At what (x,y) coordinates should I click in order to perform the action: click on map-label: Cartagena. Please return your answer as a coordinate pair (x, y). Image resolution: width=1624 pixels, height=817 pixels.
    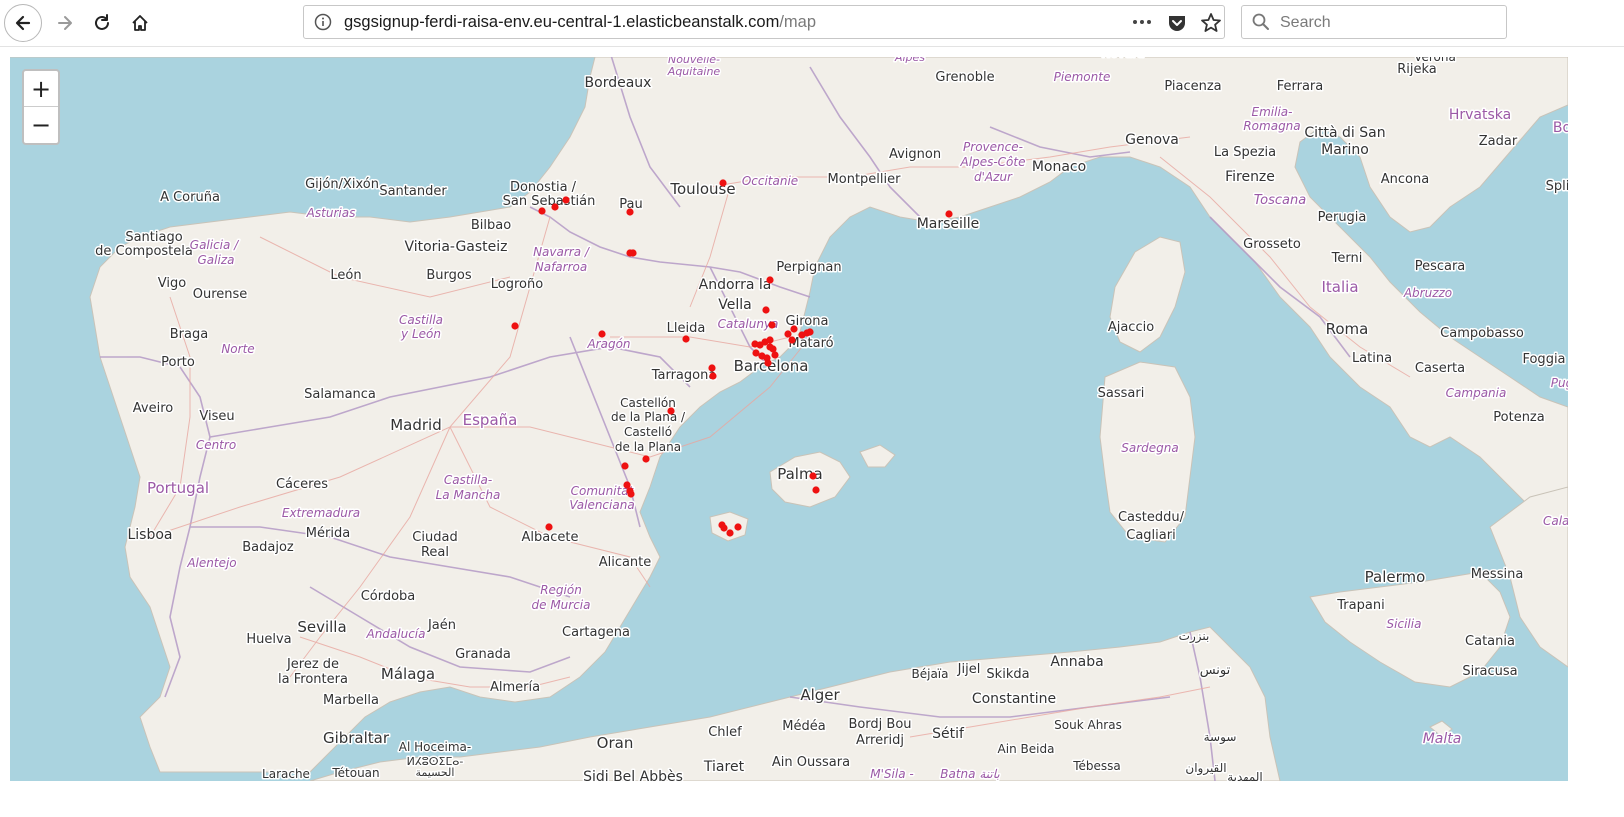
    Looking at the image, I should click on (596, 632).